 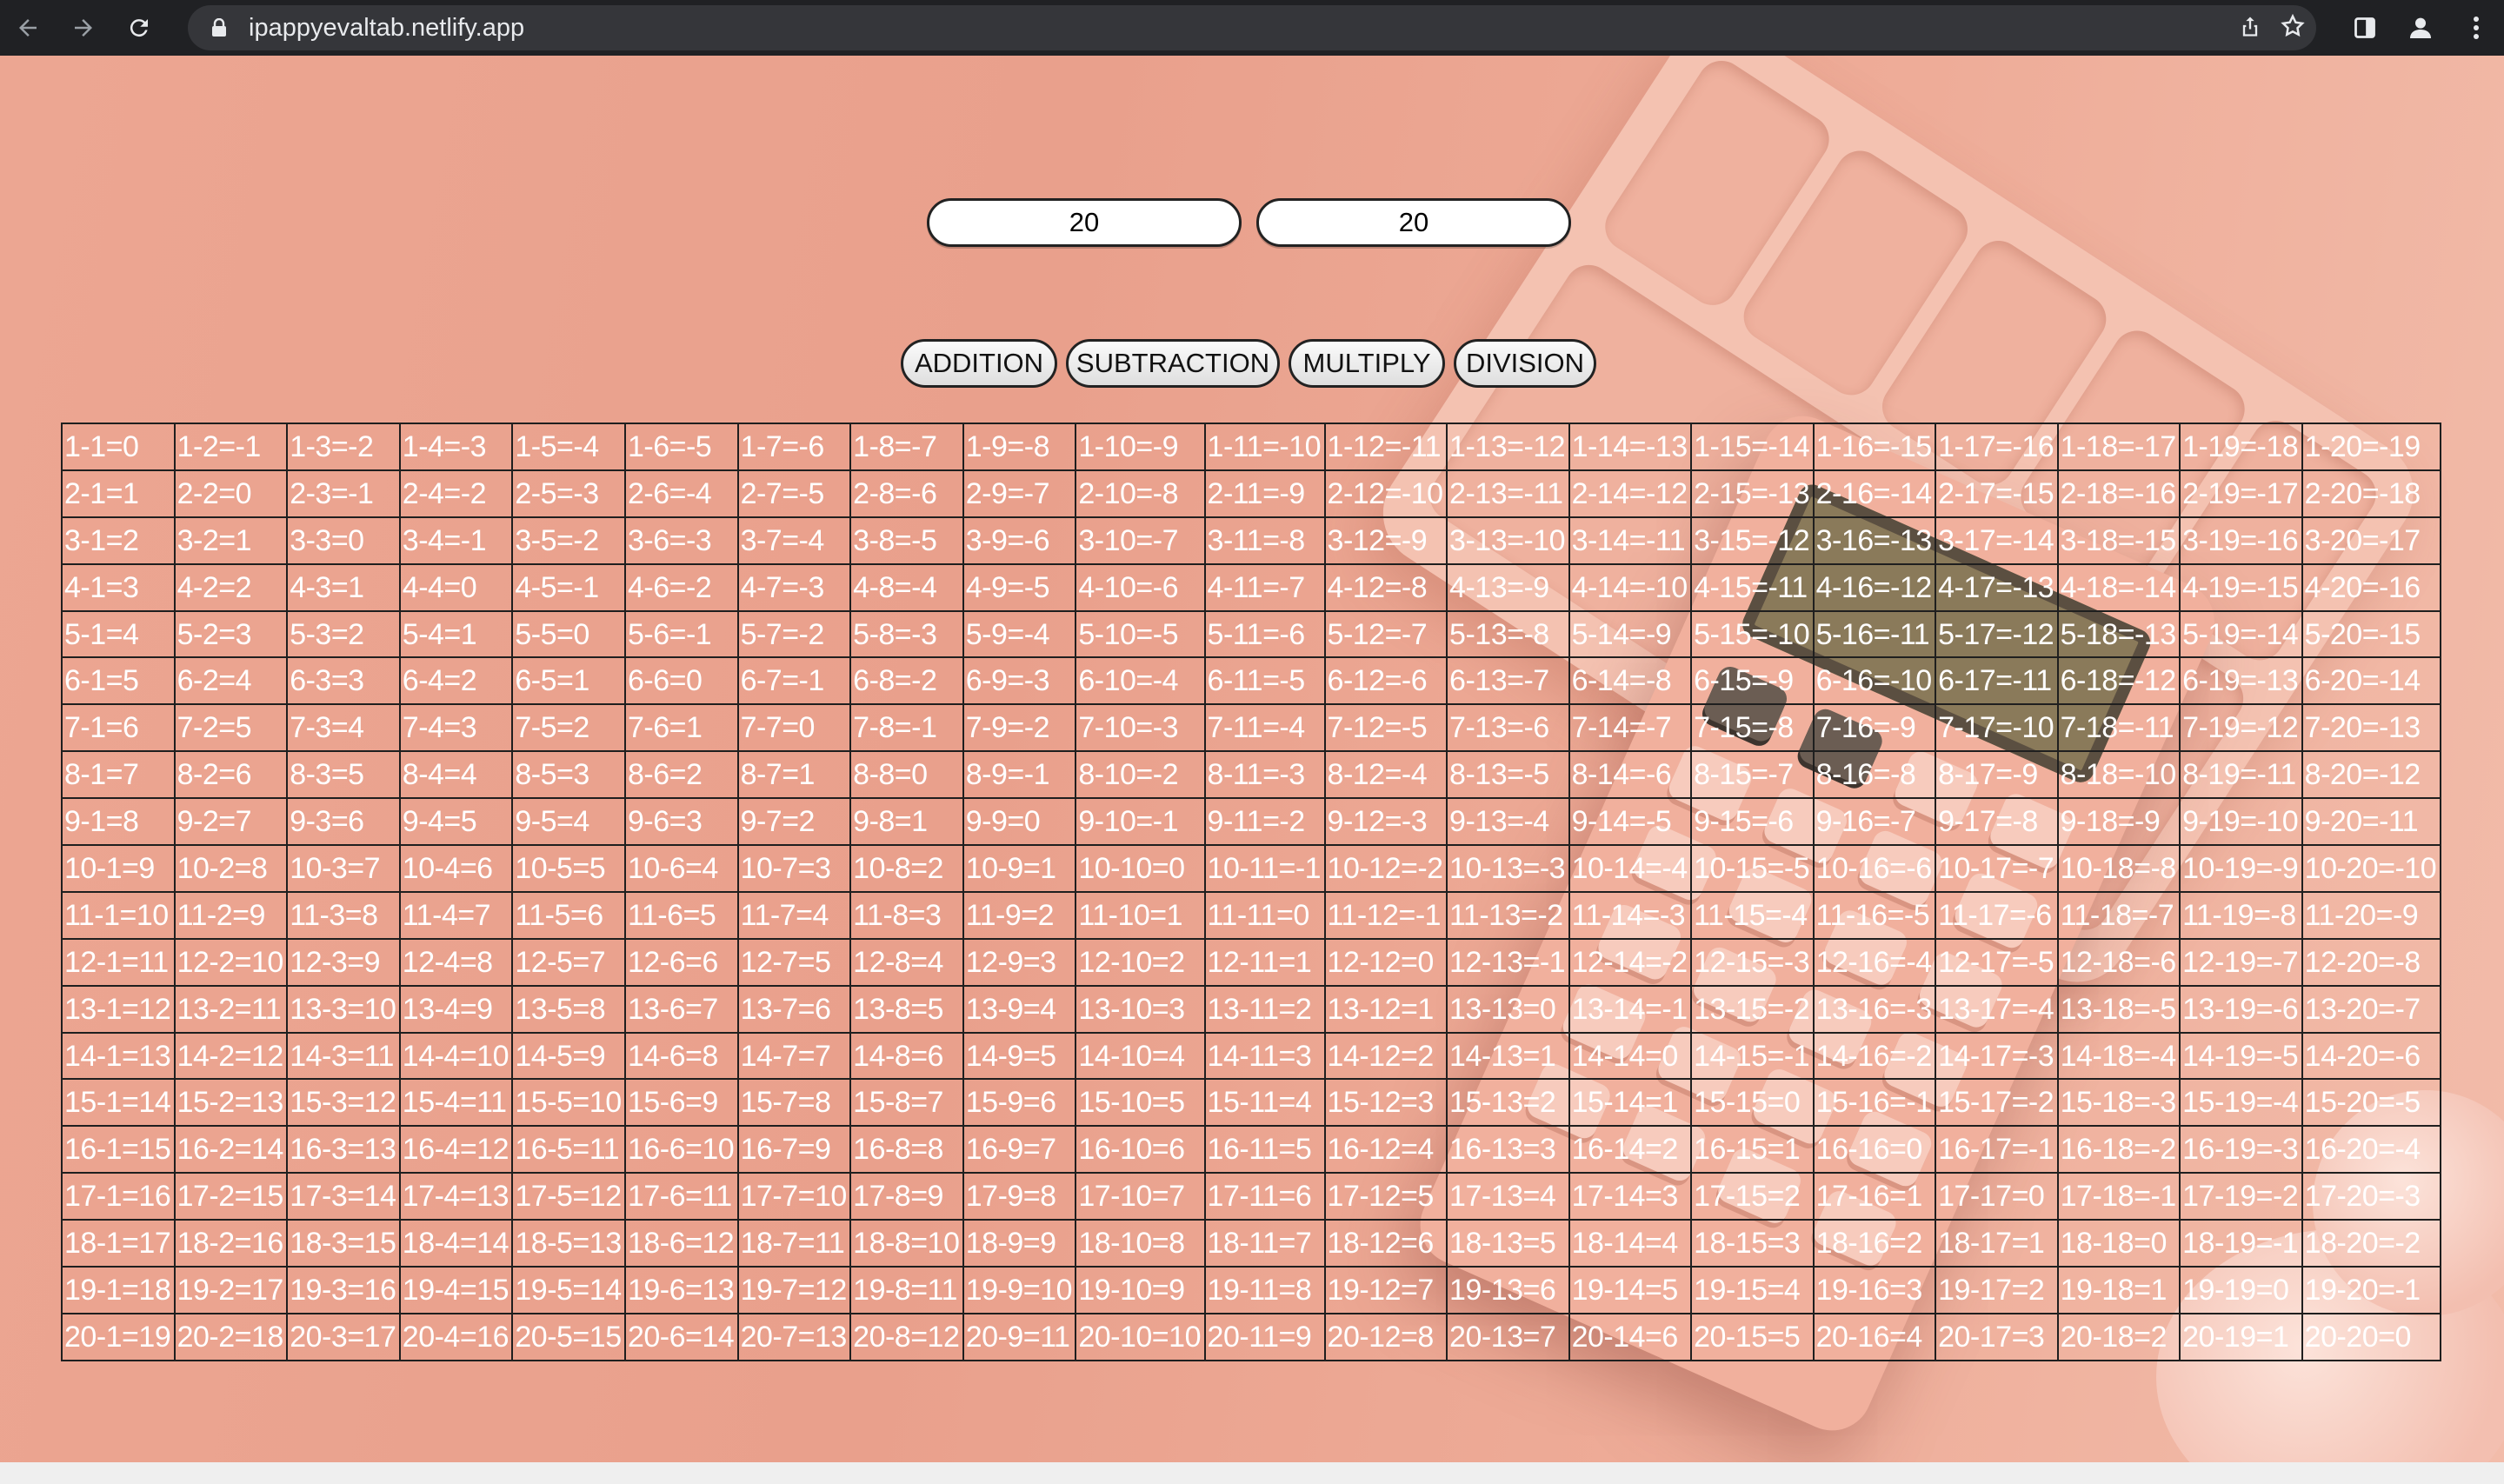 What do you see at coordinates (1265, 1290) in the screenshot?
I see `table-cell: 19-11=8` at bounding box center [1265, 1290].